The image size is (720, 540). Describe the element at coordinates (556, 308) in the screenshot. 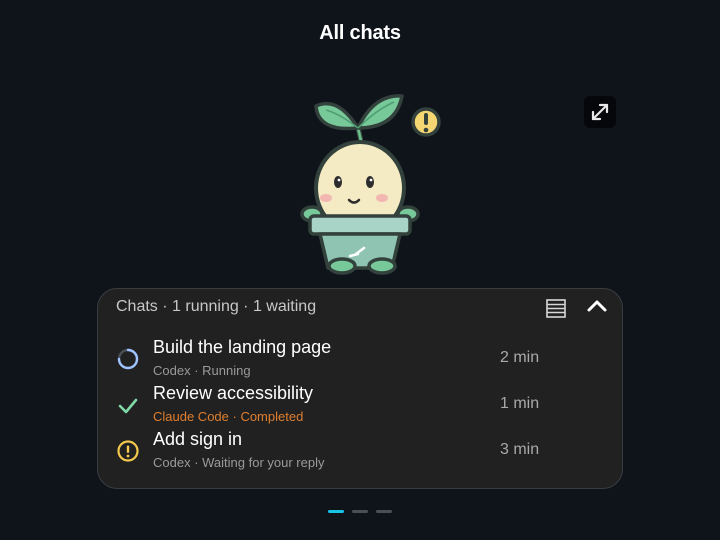

I see `list-view-icon` at that location.